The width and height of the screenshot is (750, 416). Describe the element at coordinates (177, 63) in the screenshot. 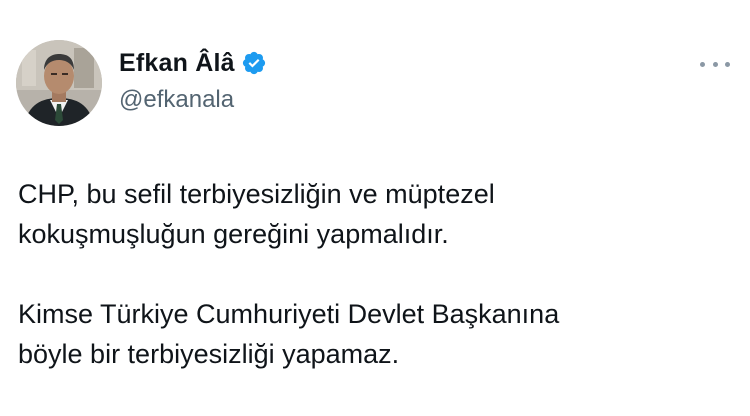

I see `display-name: Efkan Âlâ` at that location.